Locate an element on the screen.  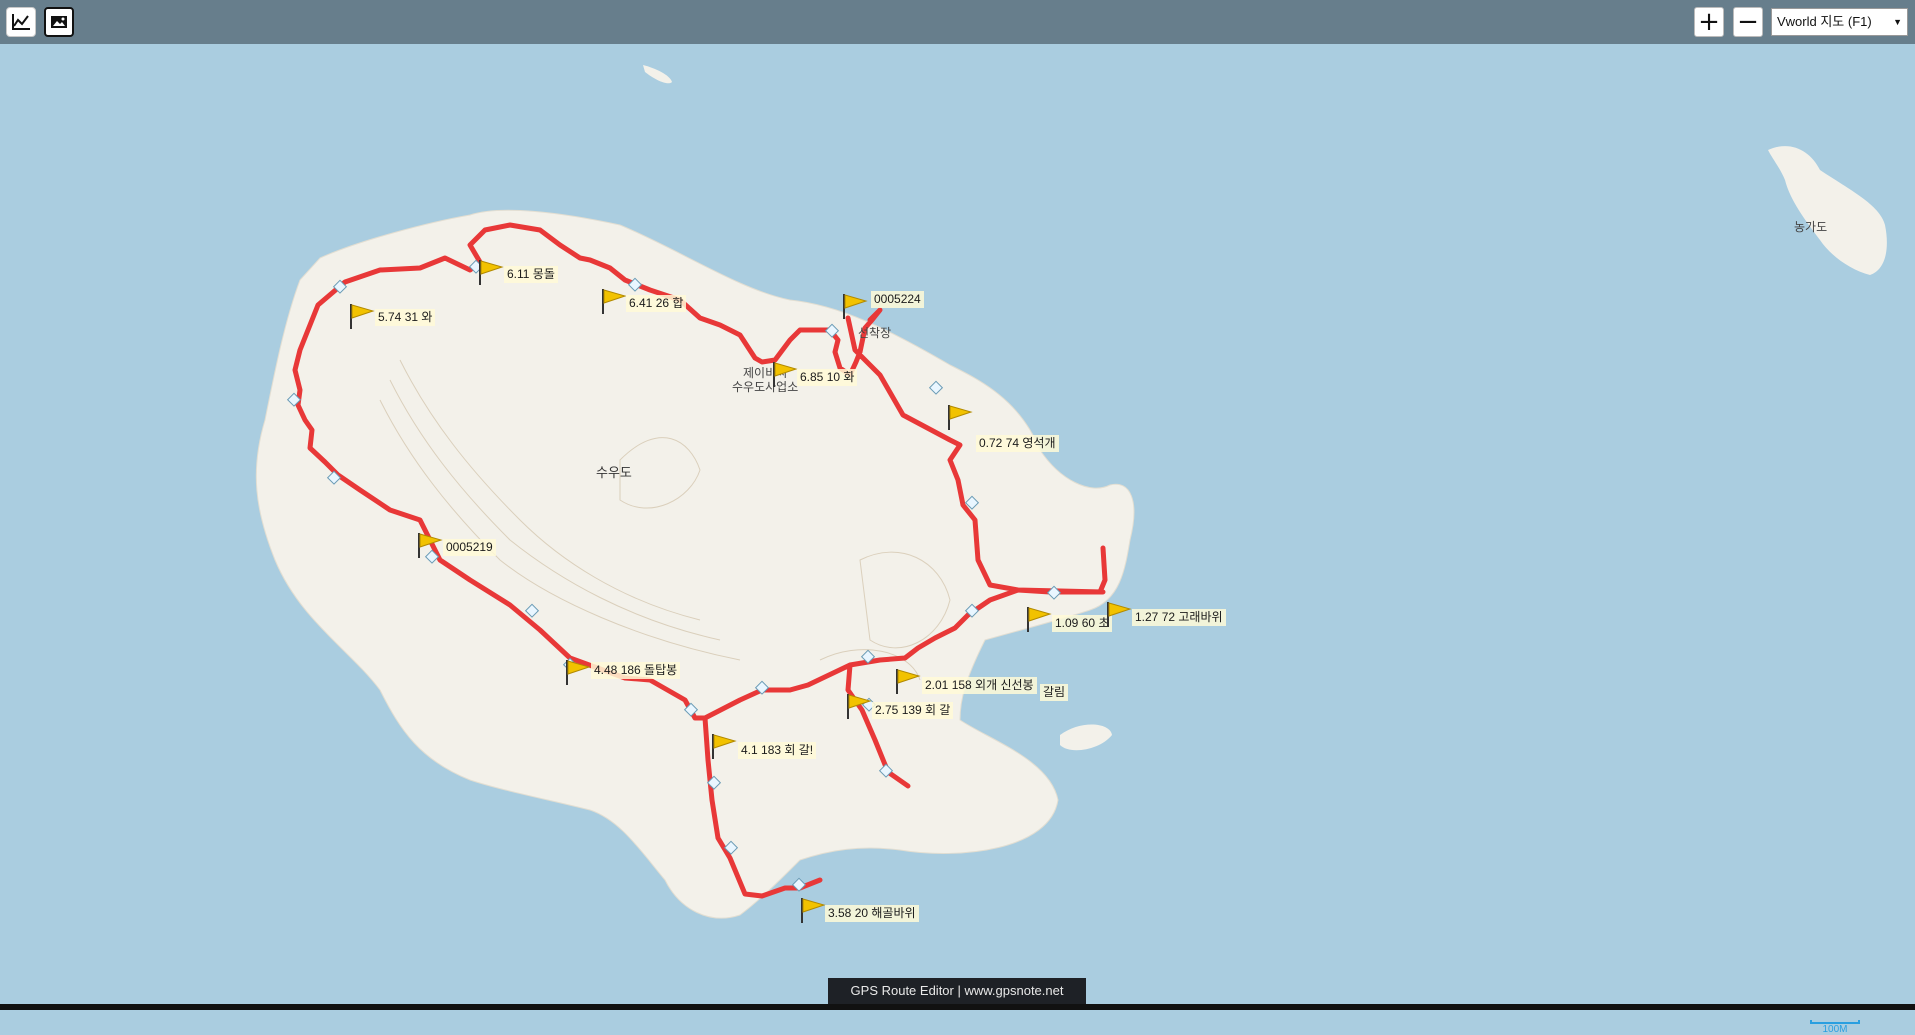
waypoint-label-6-85: 6.85 10 화 is located at coordinates (827, 377).